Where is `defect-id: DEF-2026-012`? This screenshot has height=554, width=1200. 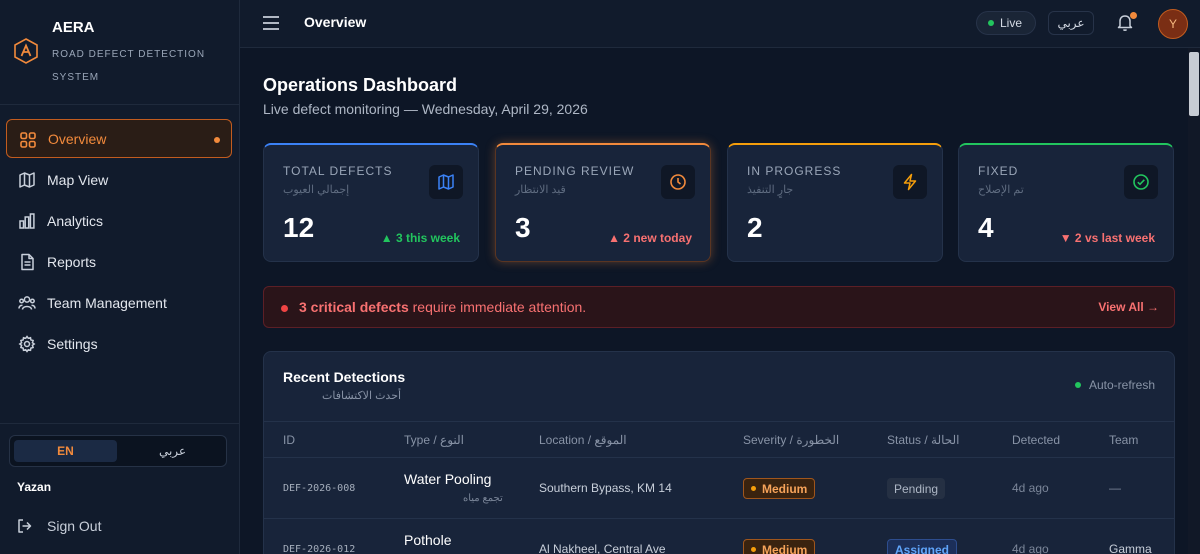
defect-id: DEF-2026-012 is located at coordinates (319, 549).